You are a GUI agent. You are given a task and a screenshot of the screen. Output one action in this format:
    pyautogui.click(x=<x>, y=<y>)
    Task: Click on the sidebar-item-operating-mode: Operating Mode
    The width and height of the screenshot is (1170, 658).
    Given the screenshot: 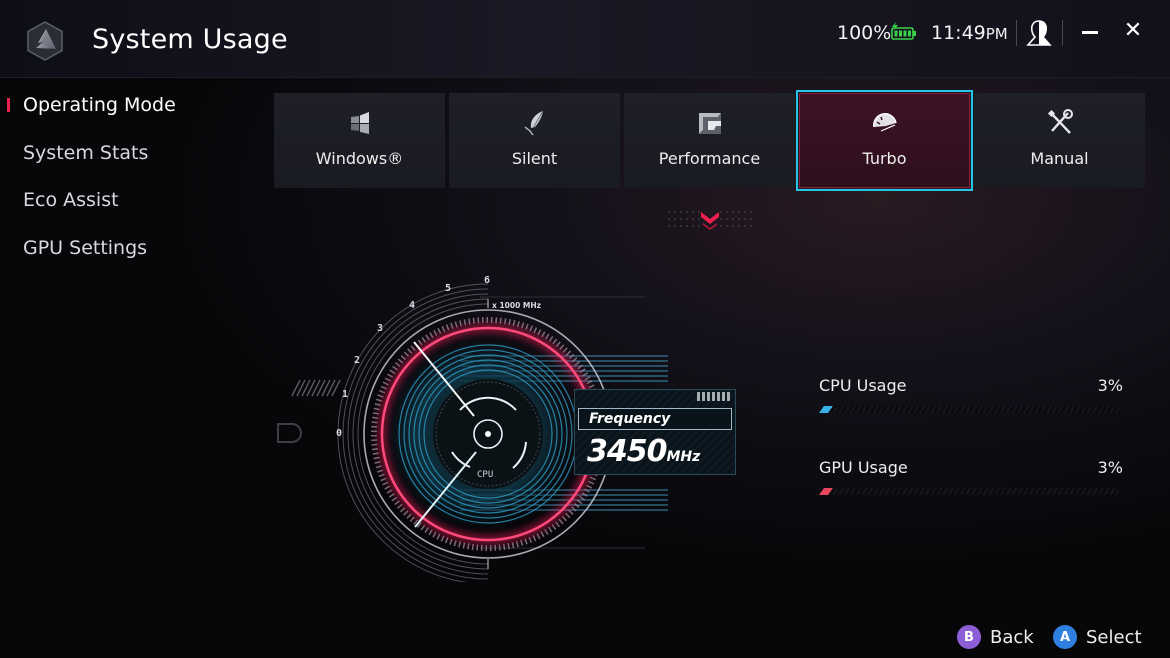 What is the action you would take?
    pyautogui.click(x=130, y=112)
    